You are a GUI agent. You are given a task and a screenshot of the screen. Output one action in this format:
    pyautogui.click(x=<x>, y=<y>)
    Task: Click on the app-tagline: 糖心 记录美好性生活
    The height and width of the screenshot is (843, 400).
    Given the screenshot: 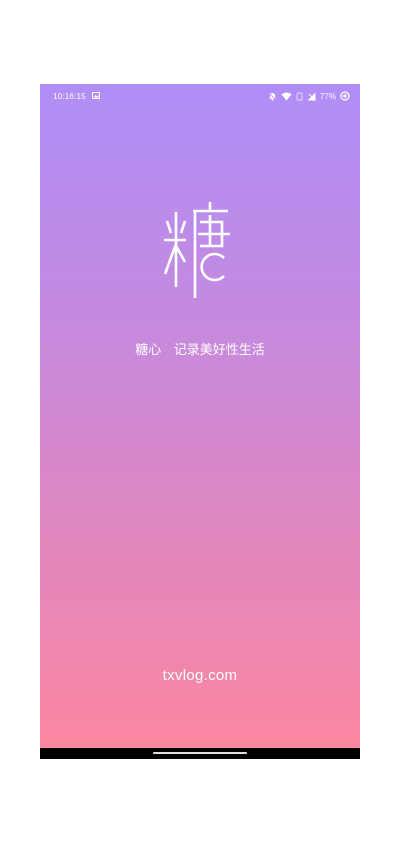 What is the action you would take?
    pyautogui.click(x=200, y=350)
    